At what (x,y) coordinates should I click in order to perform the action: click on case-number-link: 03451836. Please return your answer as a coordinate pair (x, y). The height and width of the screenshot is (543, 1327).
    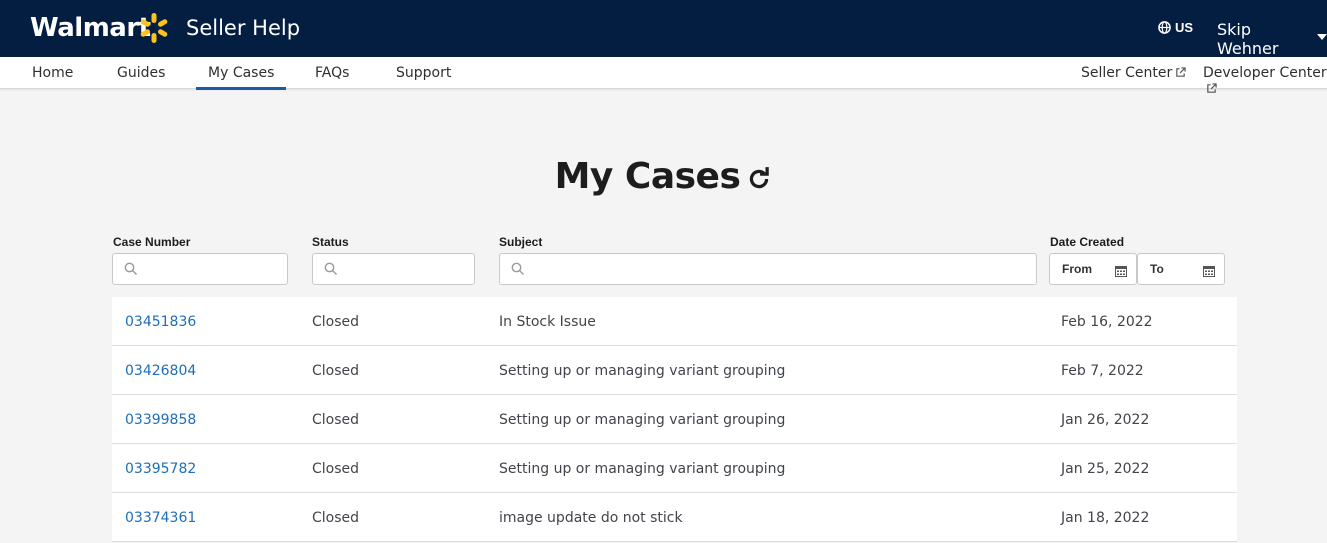
    Looking at the image, I should click on (160, 322).